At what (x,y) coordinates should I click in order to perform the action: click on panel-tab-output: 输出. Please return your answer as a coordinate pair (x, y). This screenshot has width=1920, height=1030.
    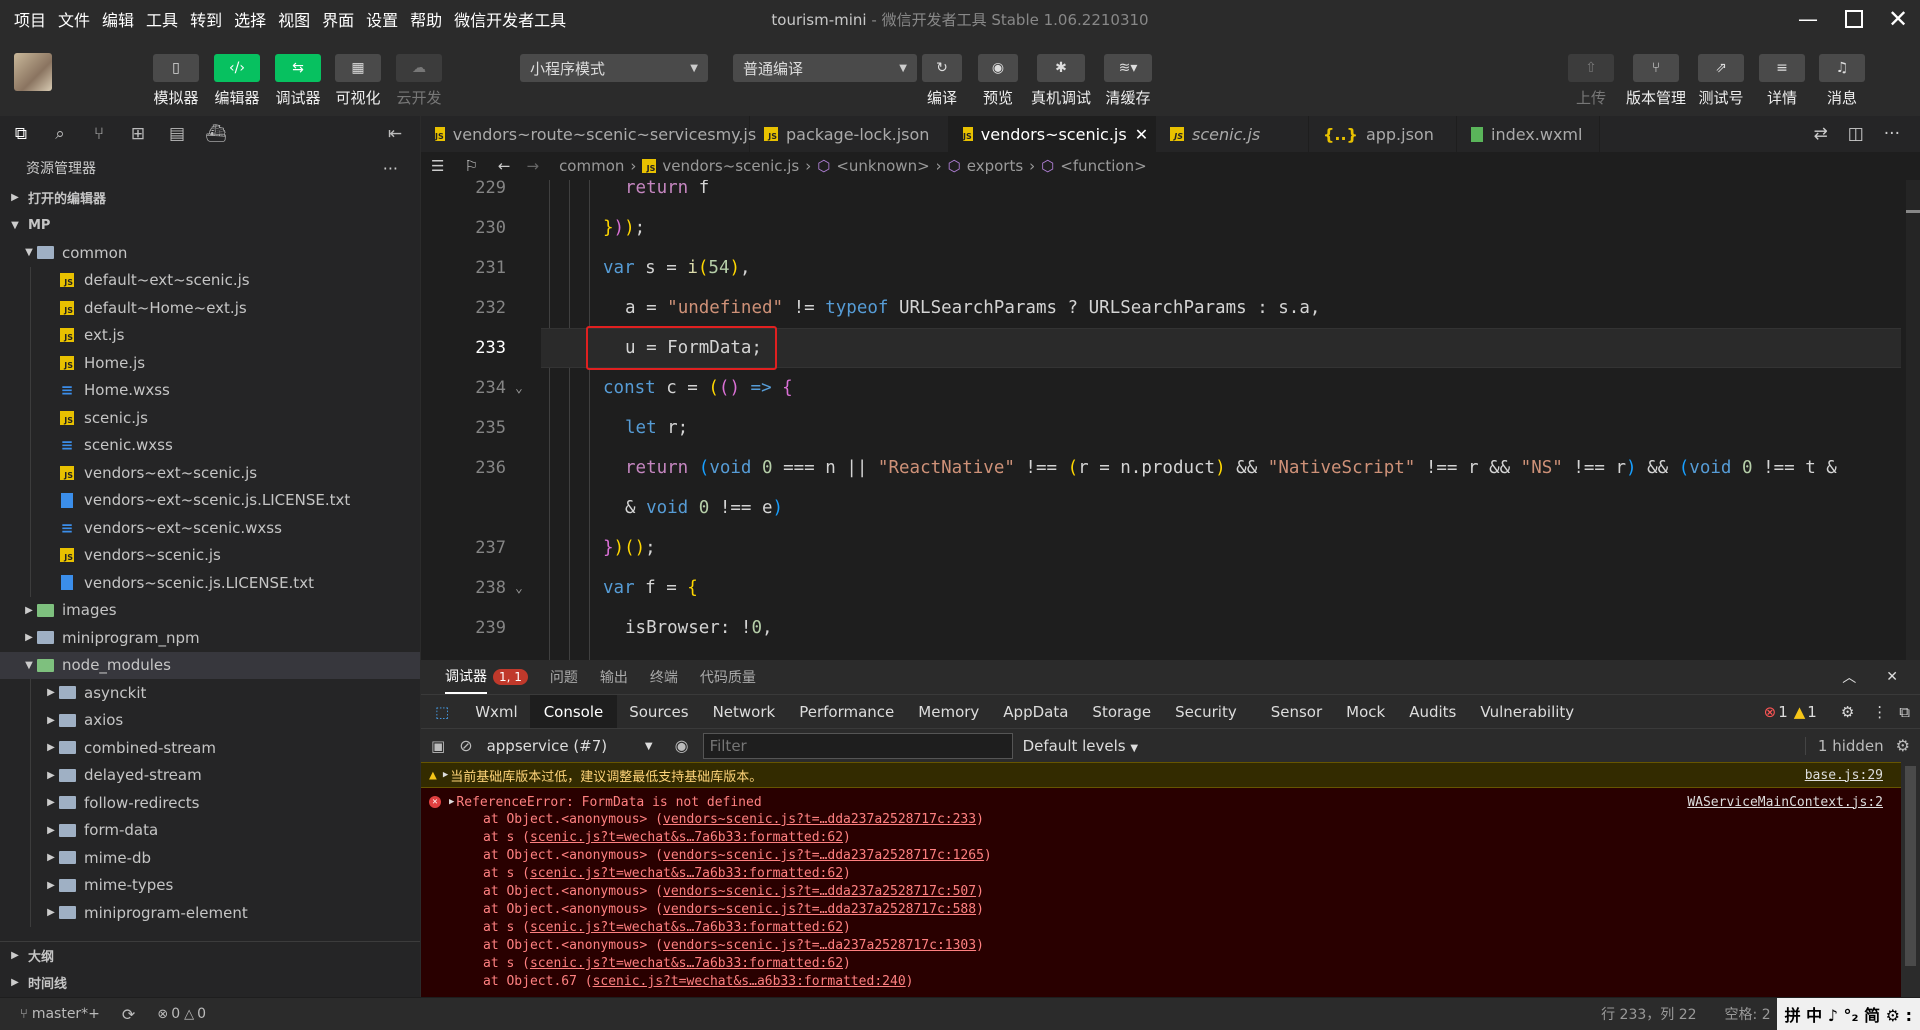
    Looking at the image, I should click on (614, 677).